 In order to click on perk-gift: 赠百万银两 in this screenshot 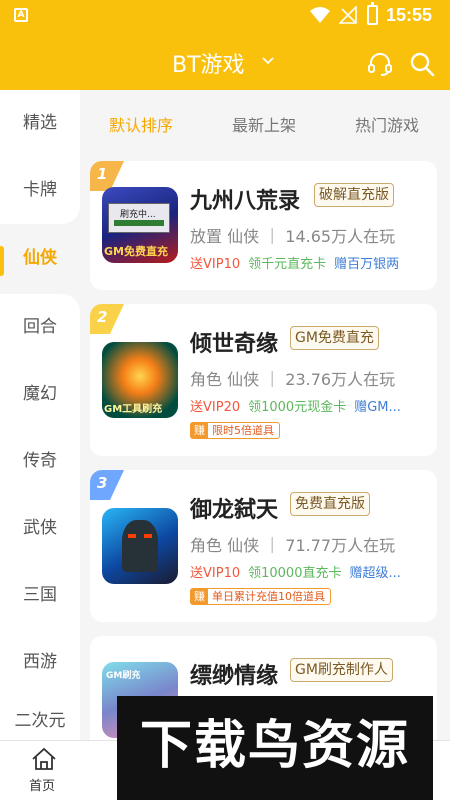, I will do `click(367, 264)`.